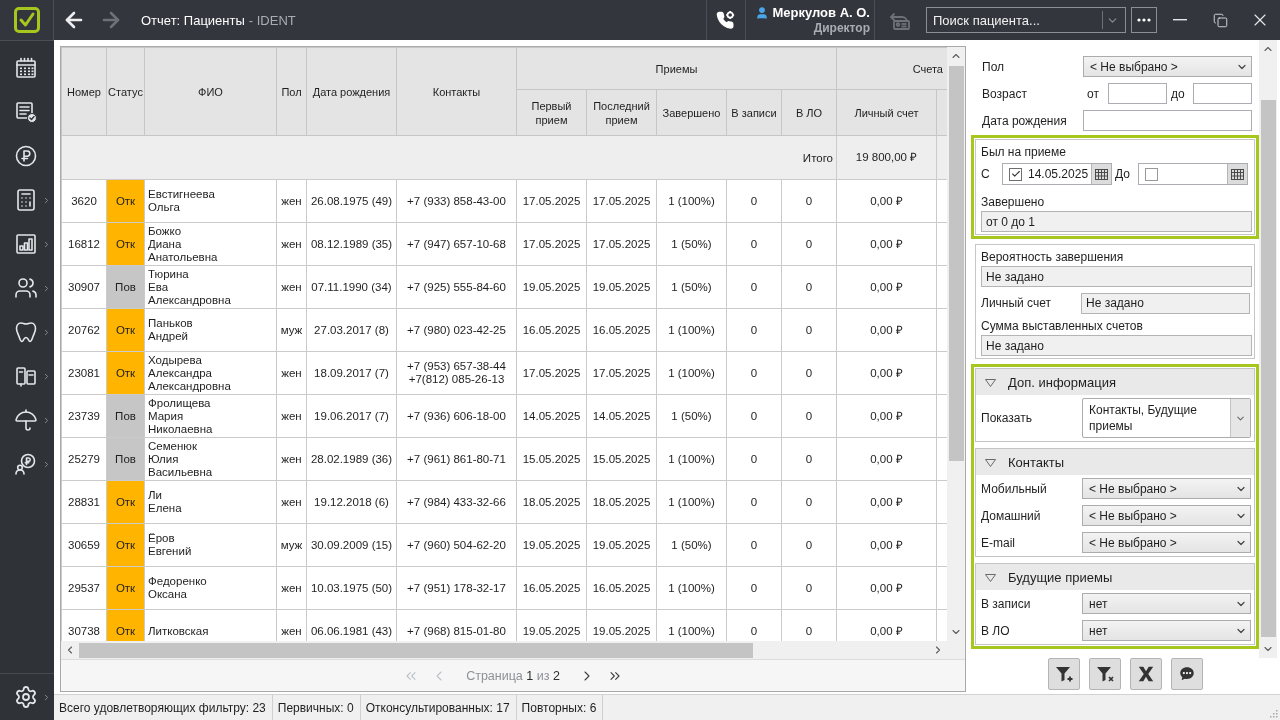  Describe the element at coordinates (754, 112) in the screenshot. I see `column-header: В записи` at that location.